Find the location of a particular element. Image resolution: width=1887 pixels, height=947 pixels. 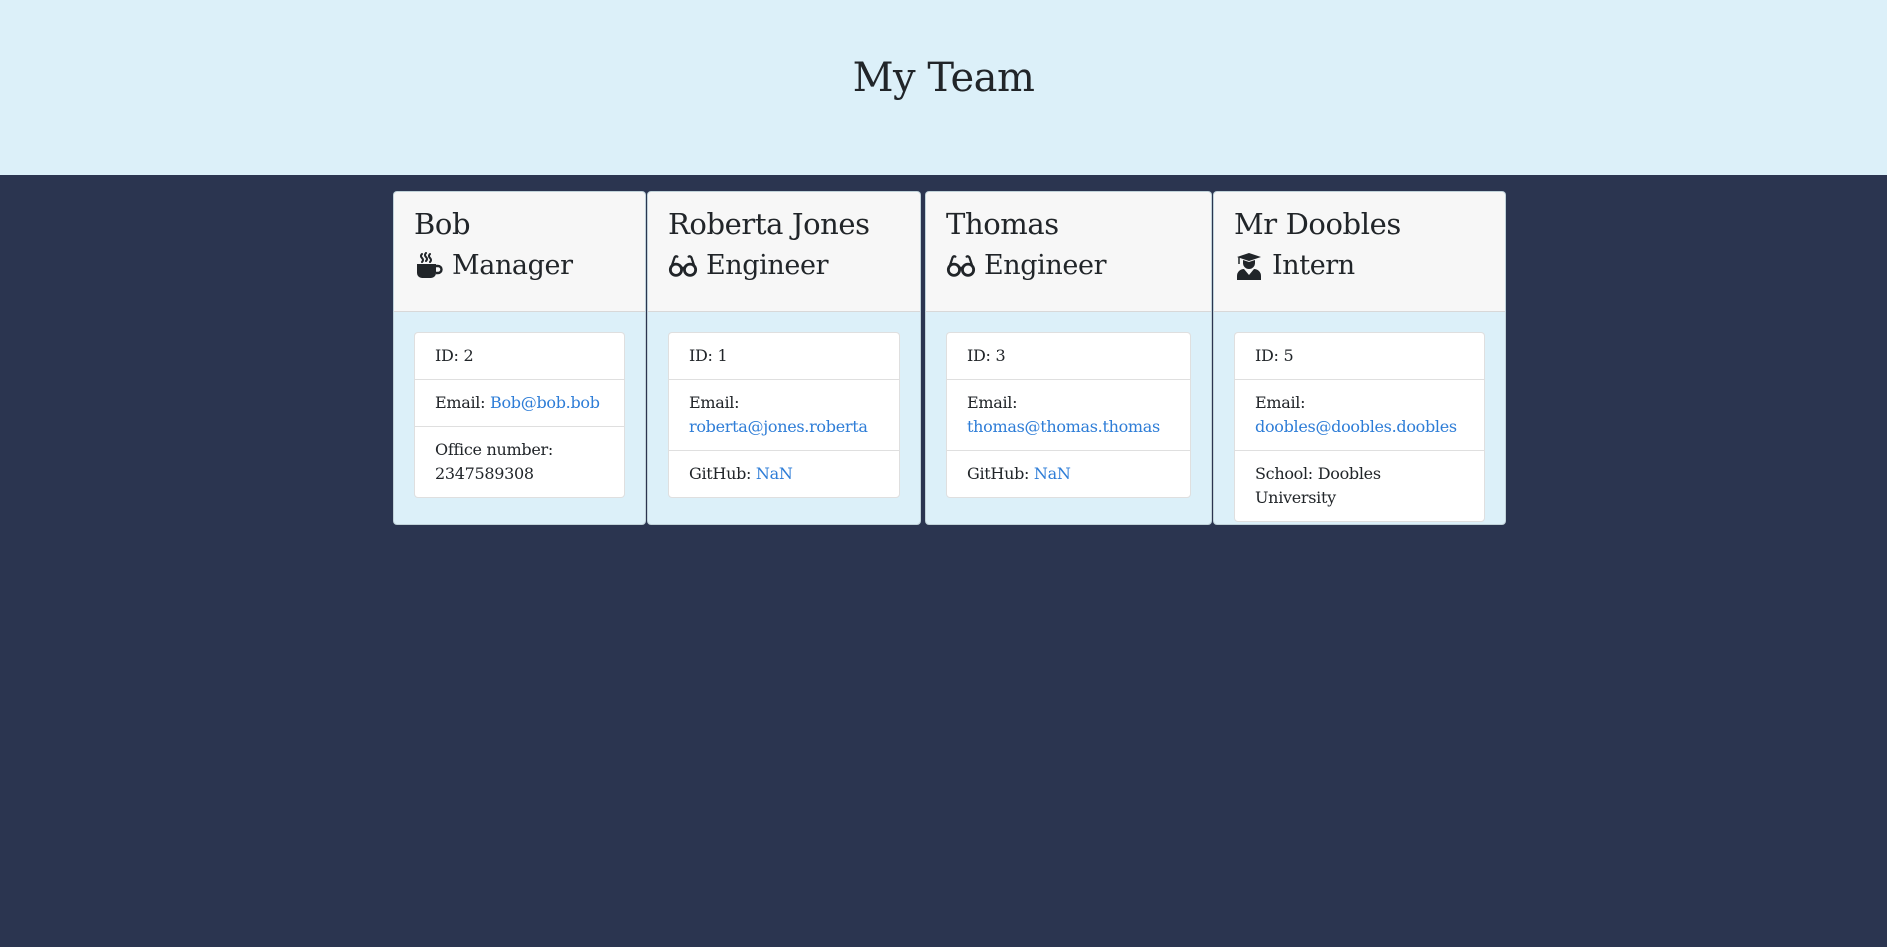

email-link: roberta@jones.roberta is located at coordinates (778, 426).